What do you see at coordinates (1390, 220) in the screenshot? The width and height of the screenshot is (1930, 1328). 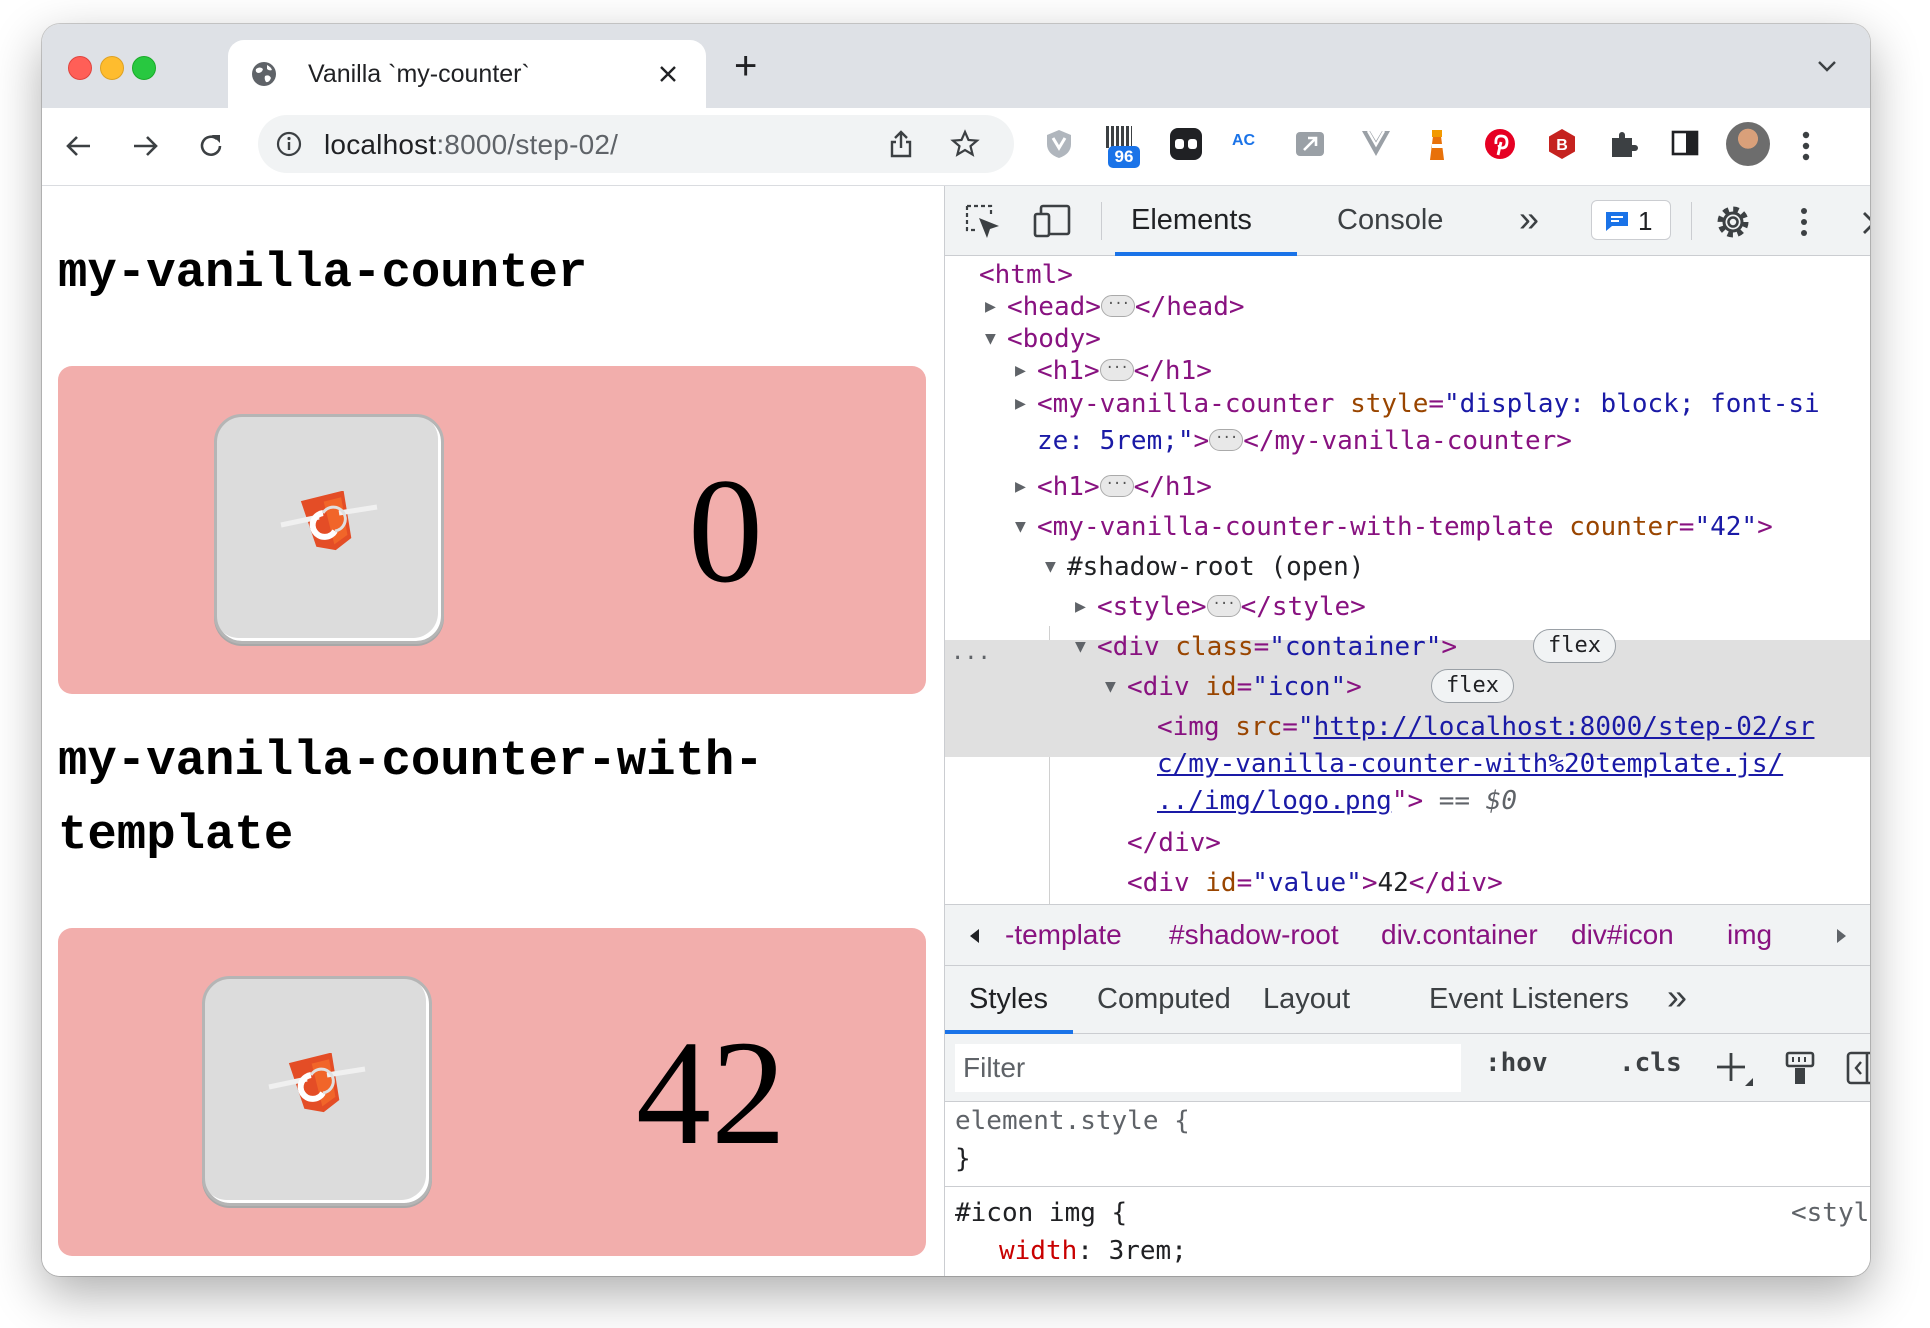 I see `tab-console: Console` at bounding box center [1390, 220].